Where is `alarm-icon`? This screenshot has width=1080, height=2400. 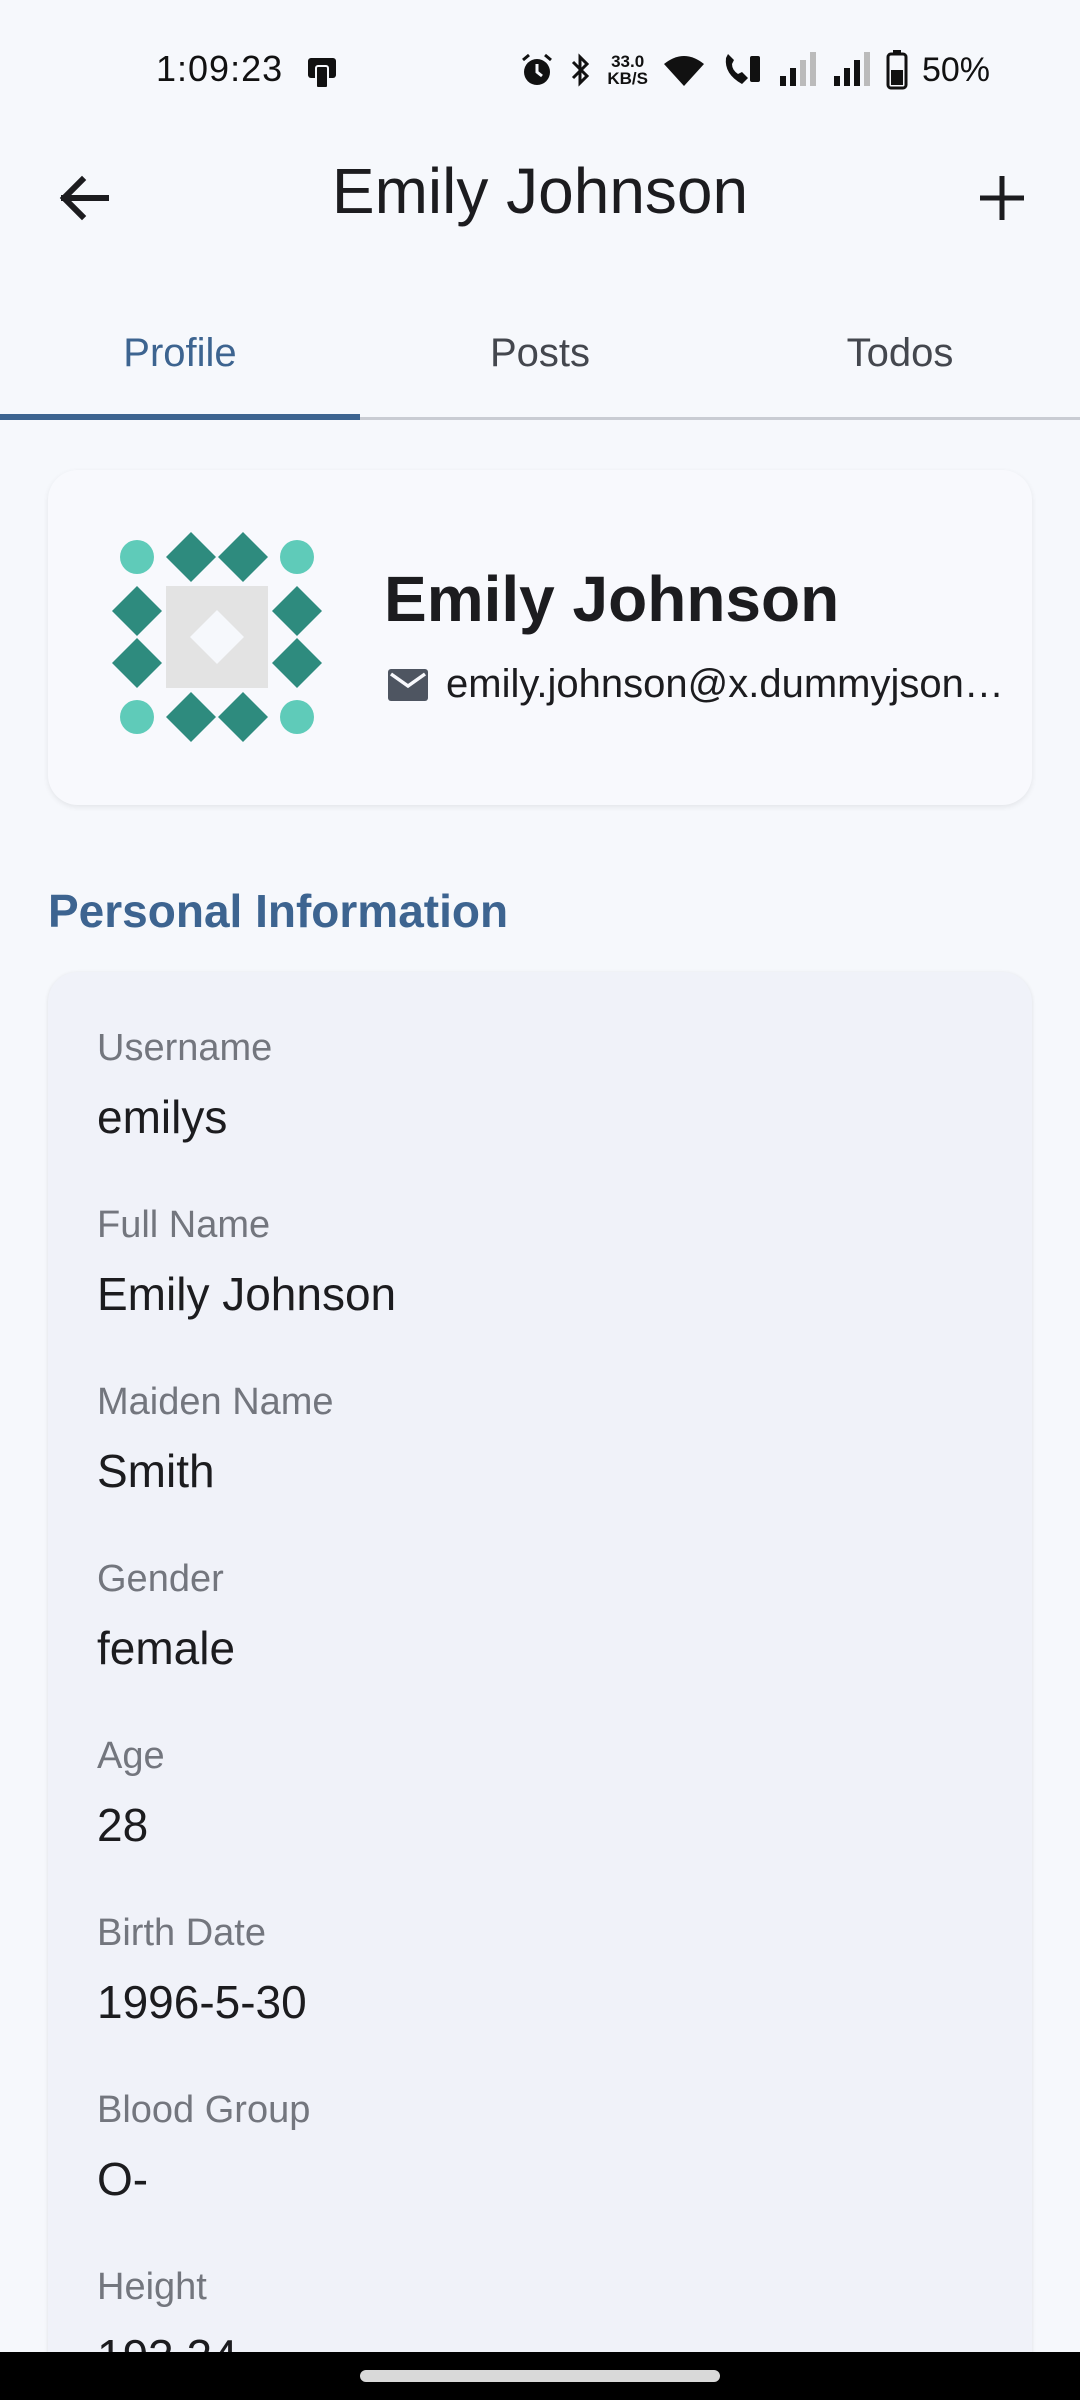
alarm-icon is located at coordinates (537, 69).